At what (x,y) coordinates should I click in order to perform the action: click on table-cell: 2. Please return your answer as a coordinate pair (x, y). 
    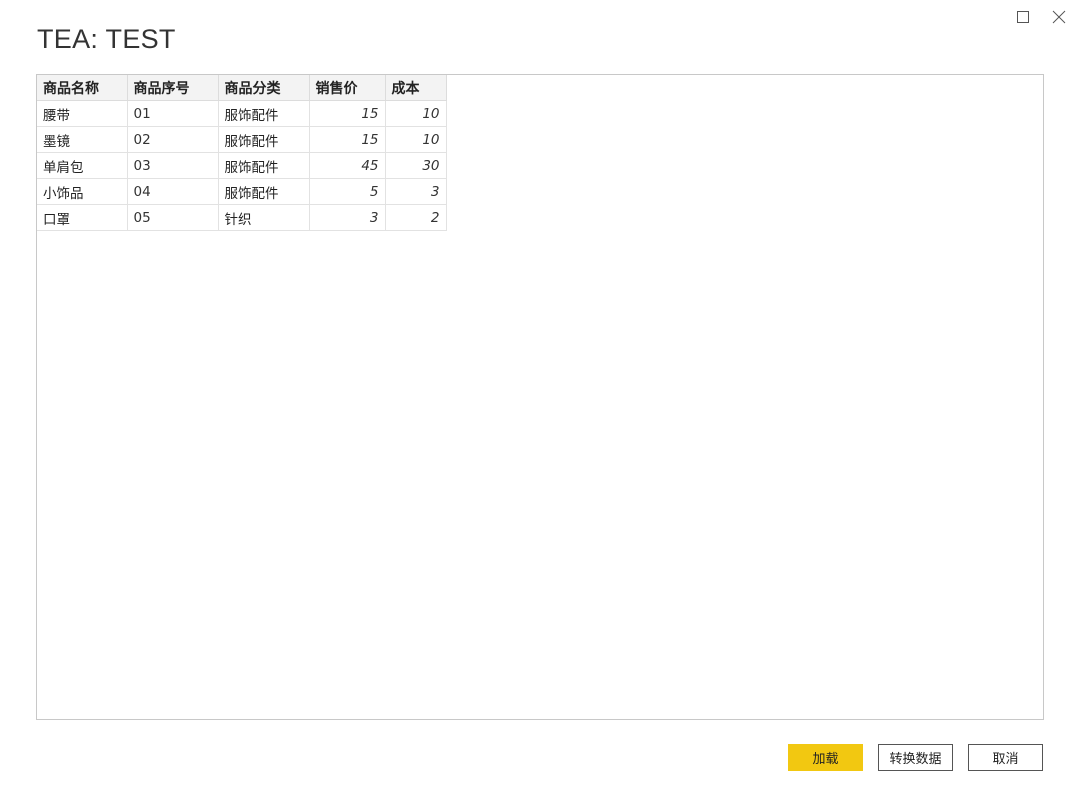
    Looking at the image, I should click on (416, 217).